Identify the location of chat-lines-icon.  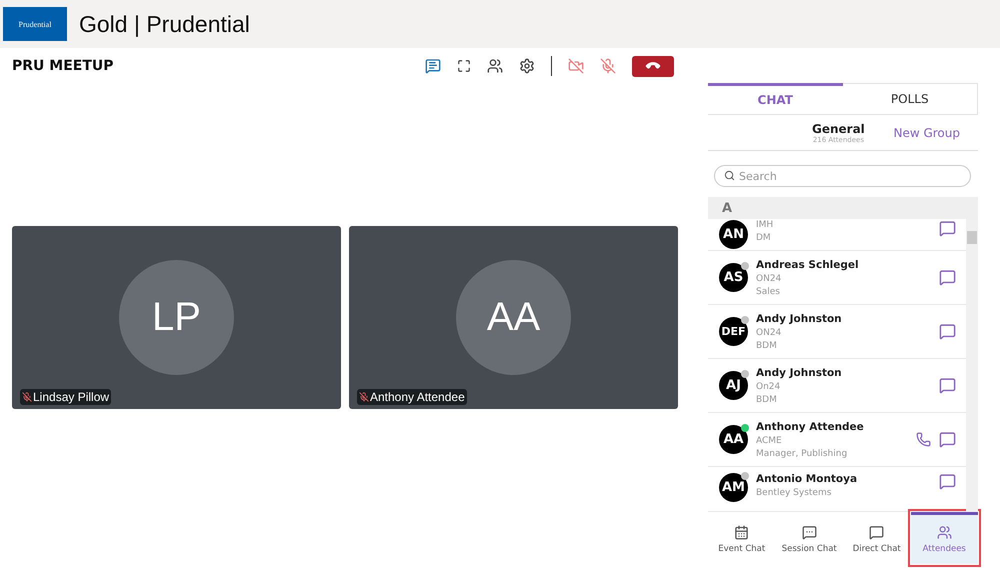
(809, 532).